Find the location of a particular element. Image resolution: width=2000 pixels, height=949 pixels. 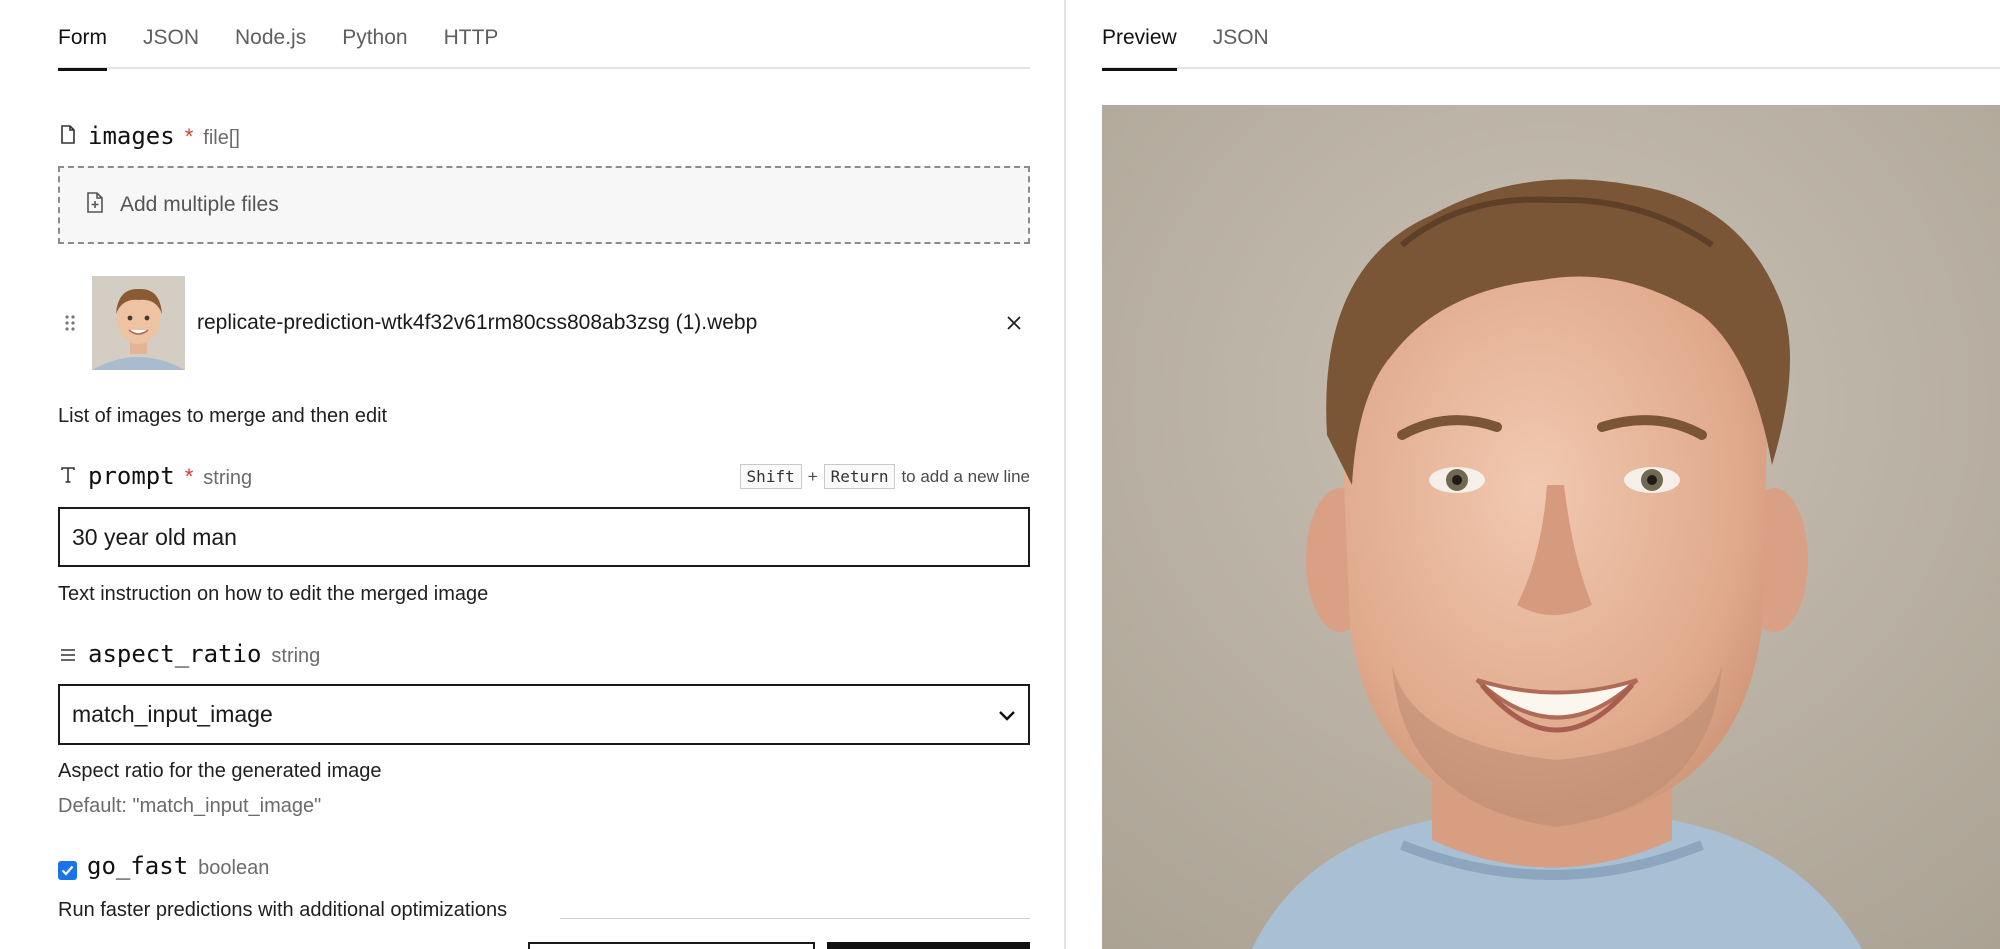

prompt-input: 30 year old man is located at coordinates (544, 537).